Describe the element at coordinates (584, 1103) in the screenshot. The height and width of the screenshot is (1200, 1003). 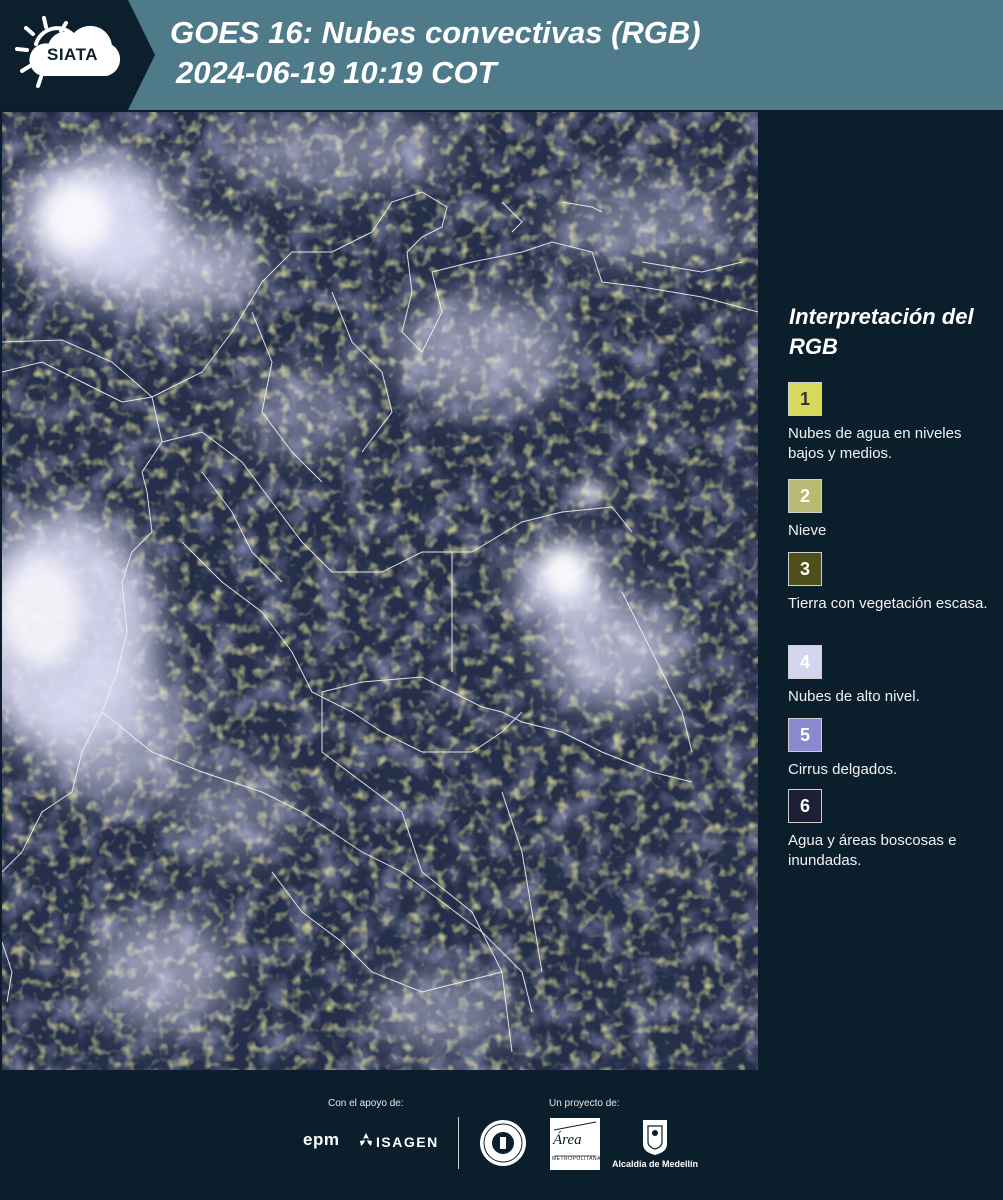
I see `project-label: Un proyecto de:` at that location.